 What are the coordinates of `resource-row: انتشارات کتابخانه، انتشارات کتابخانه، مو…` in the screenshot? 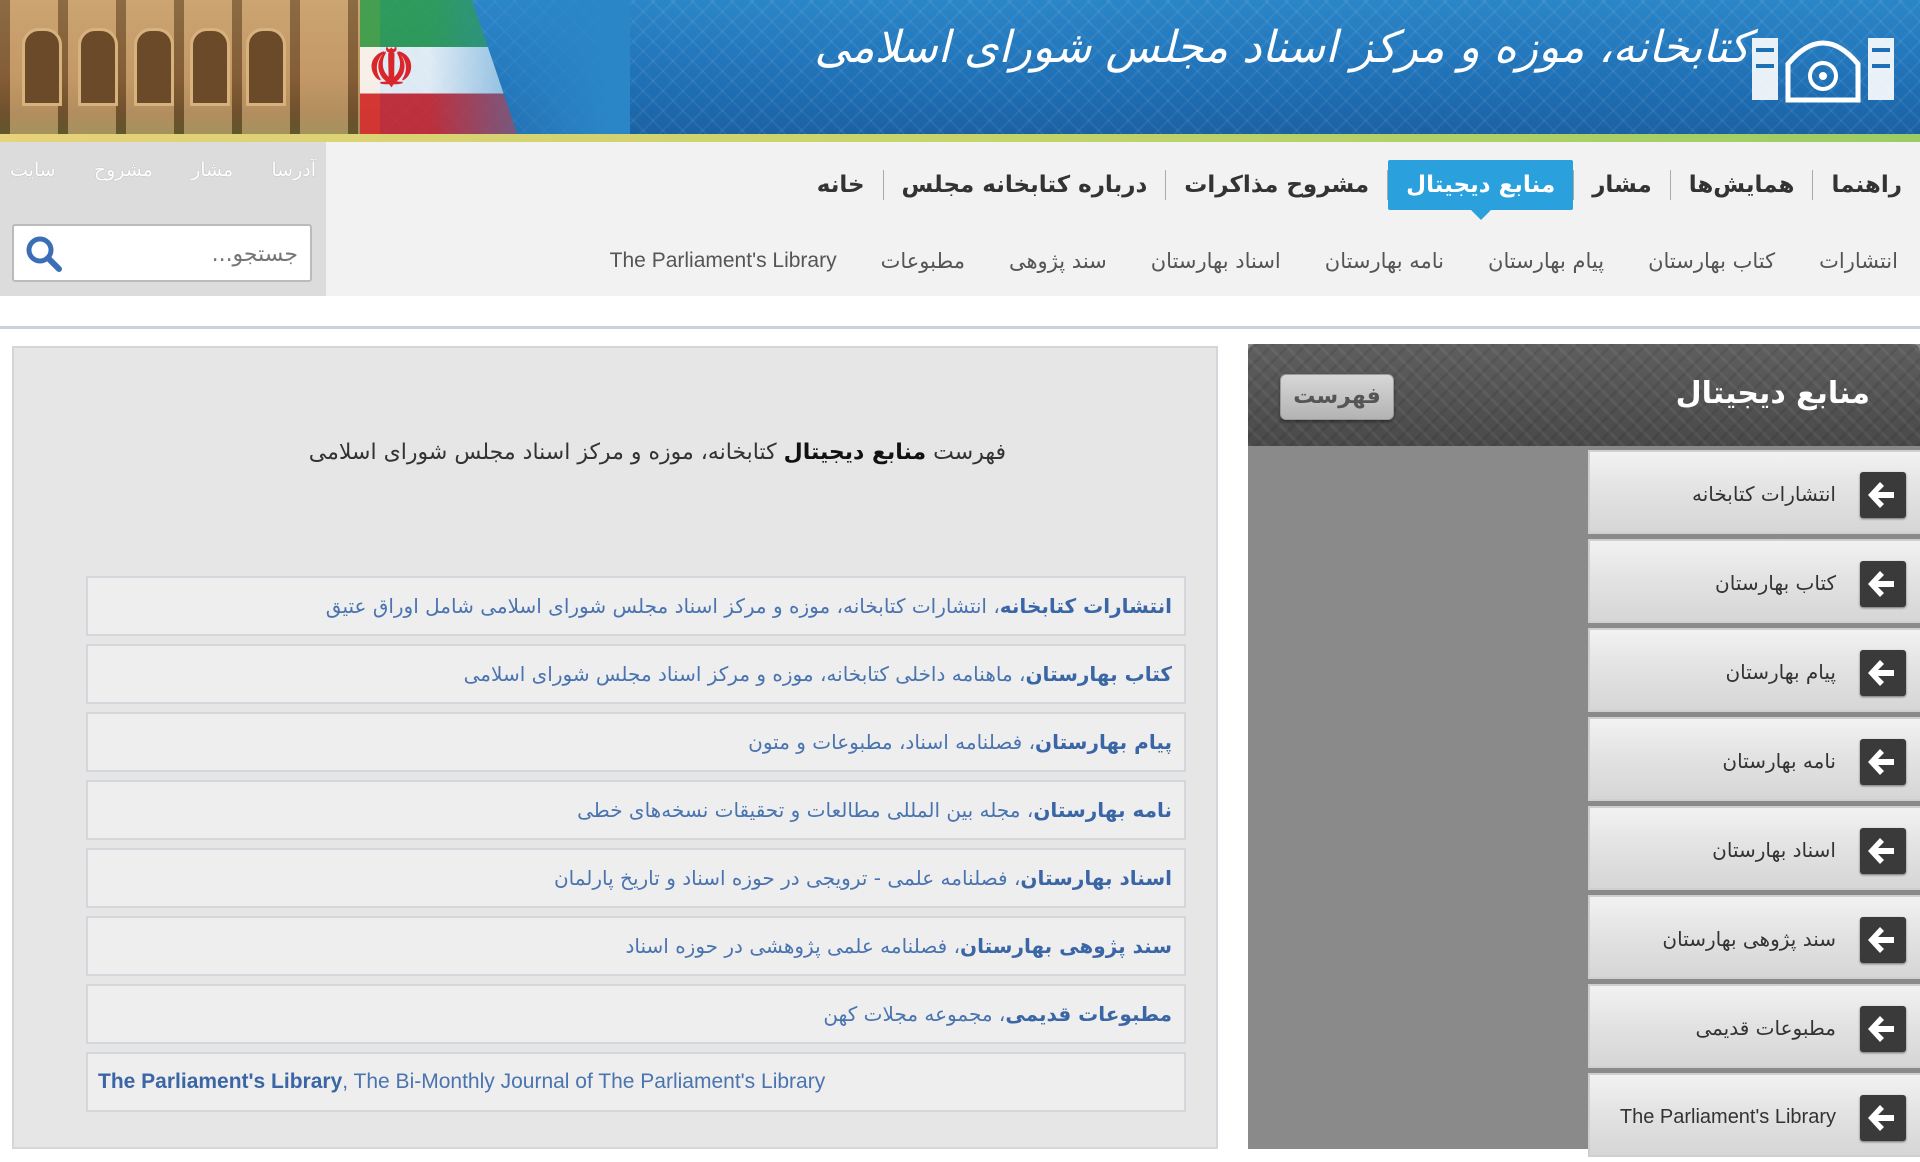 It's located at (636, 606).